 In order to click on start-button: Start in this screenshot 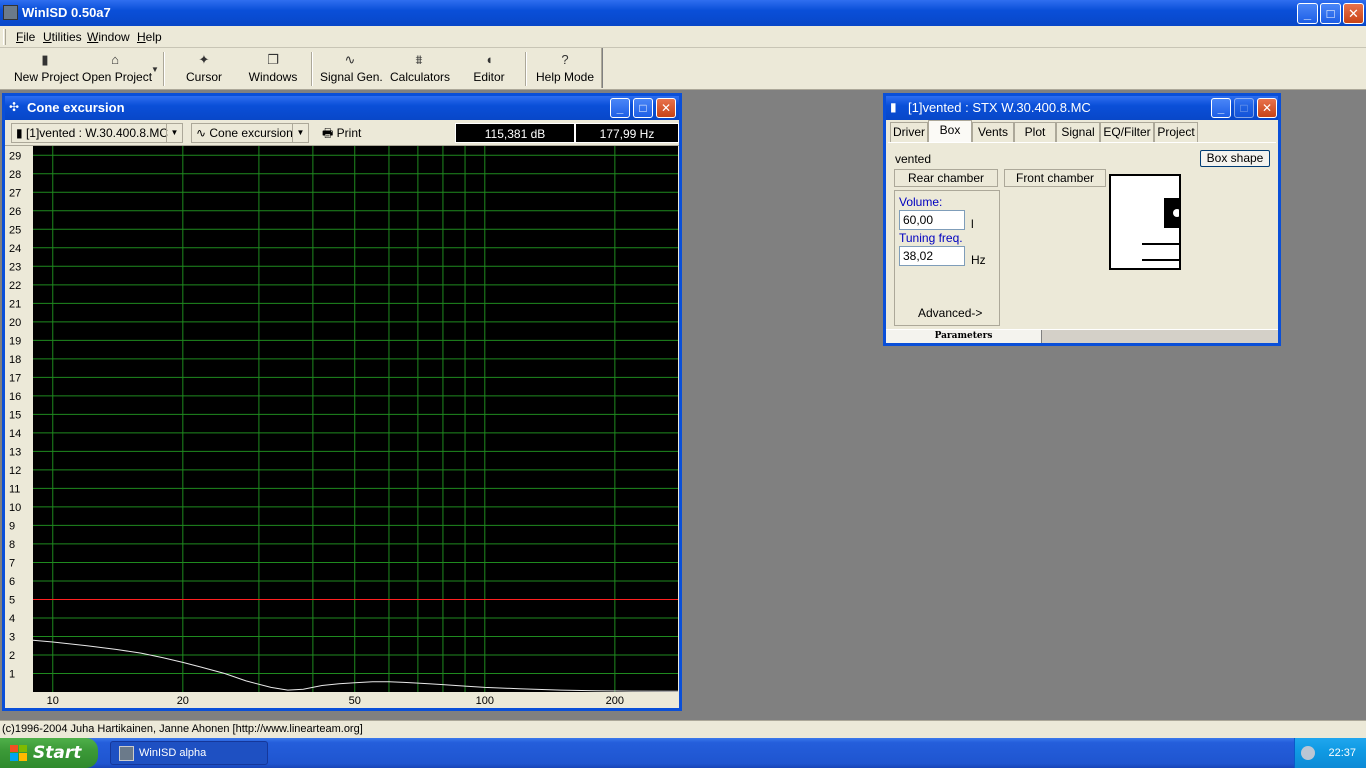, I will do `click(49, 753)`.